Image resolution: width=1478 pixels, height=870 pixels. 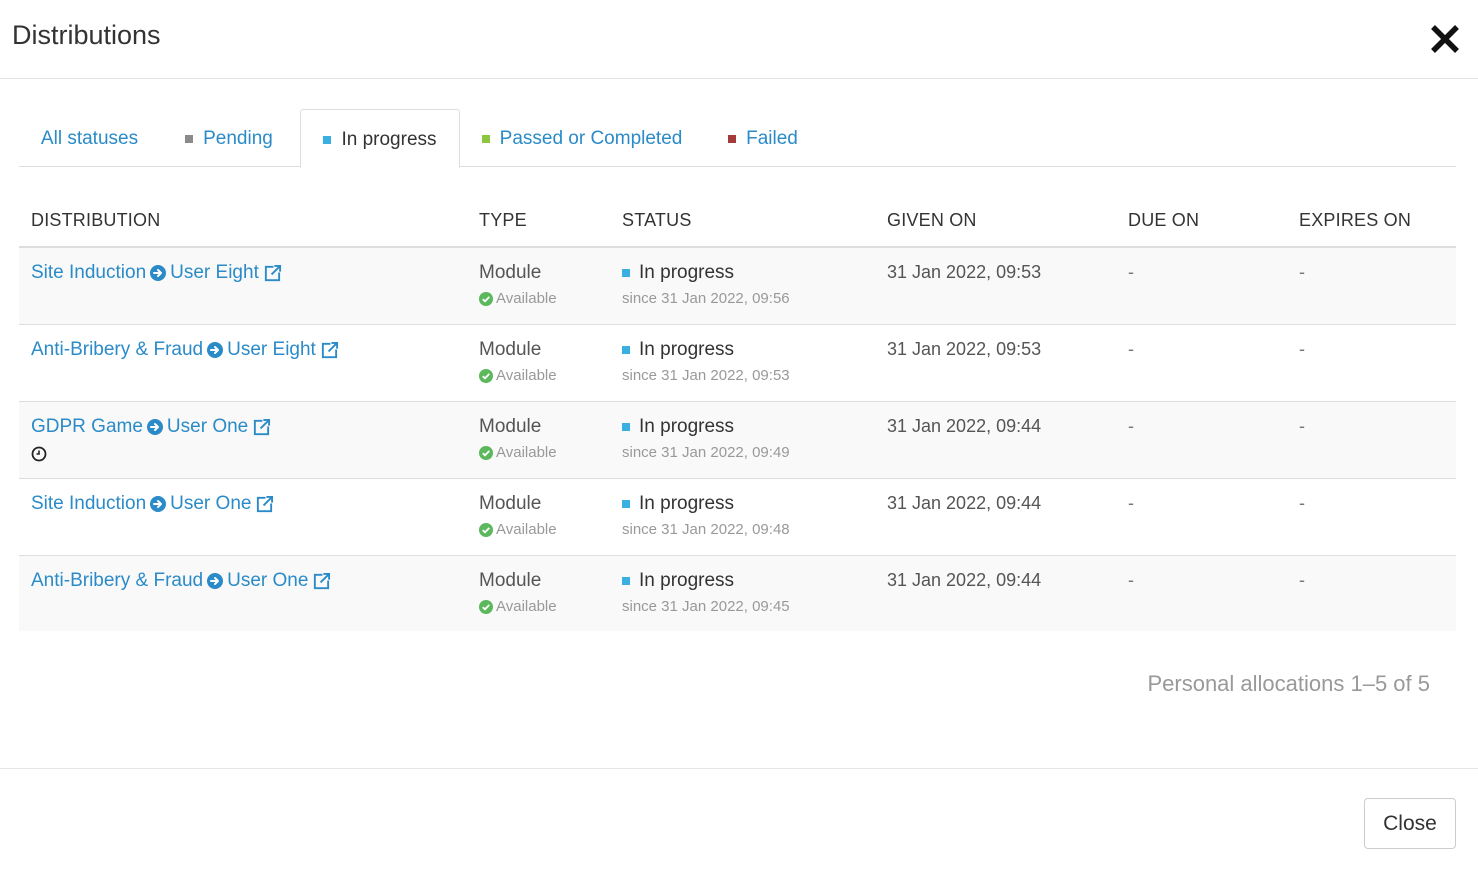 I want to click on close-button: Close, so click(x=1410, y=823).